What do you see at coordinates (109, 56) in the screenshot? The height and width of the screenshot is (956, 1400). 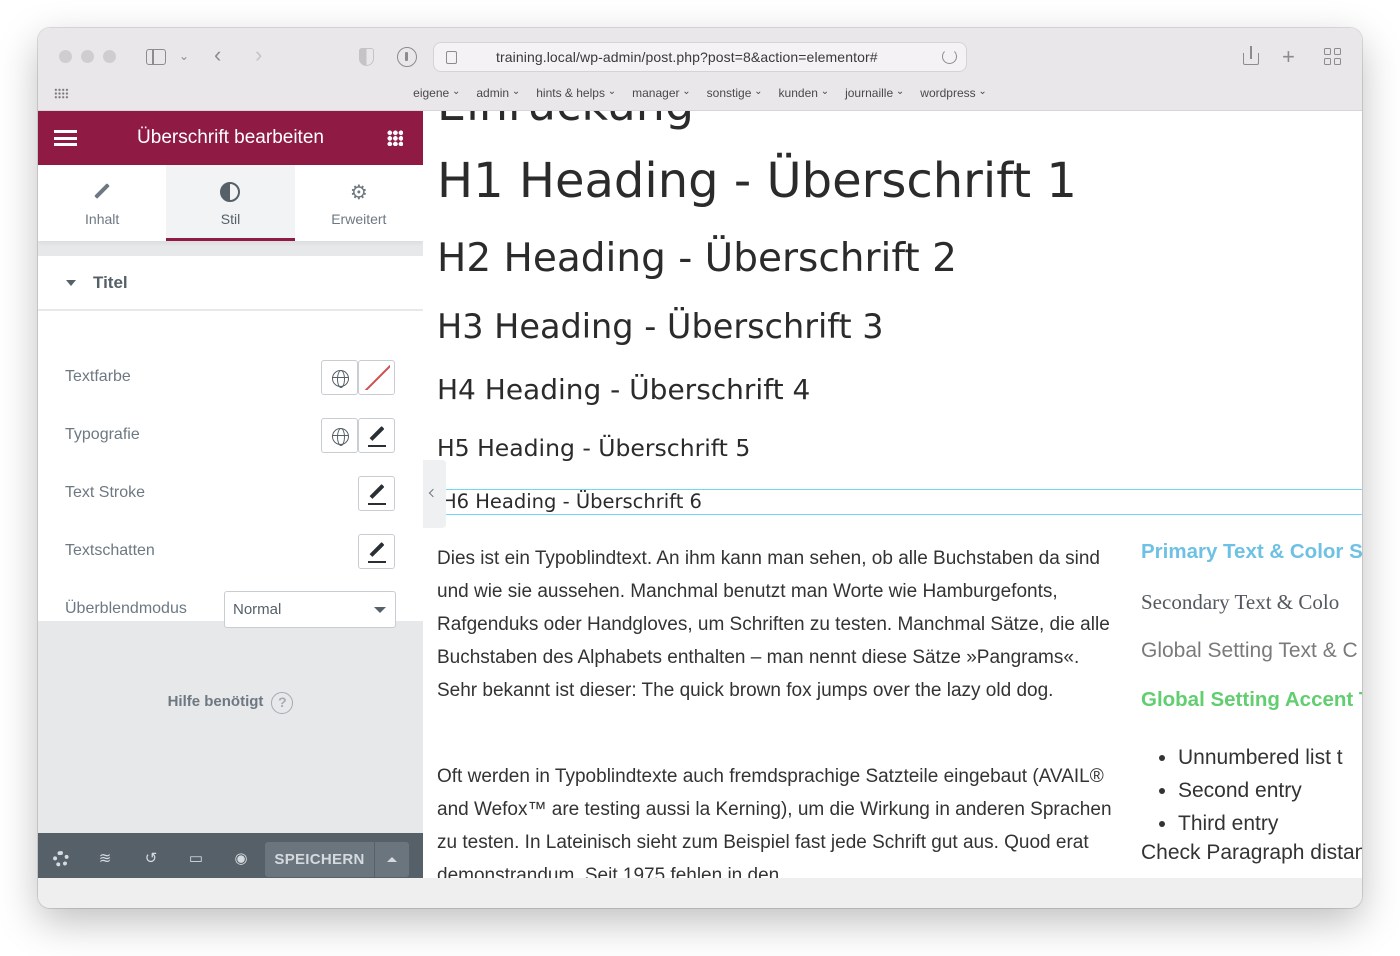 I see `zoom-window-button` at bounding box center [109, 56].